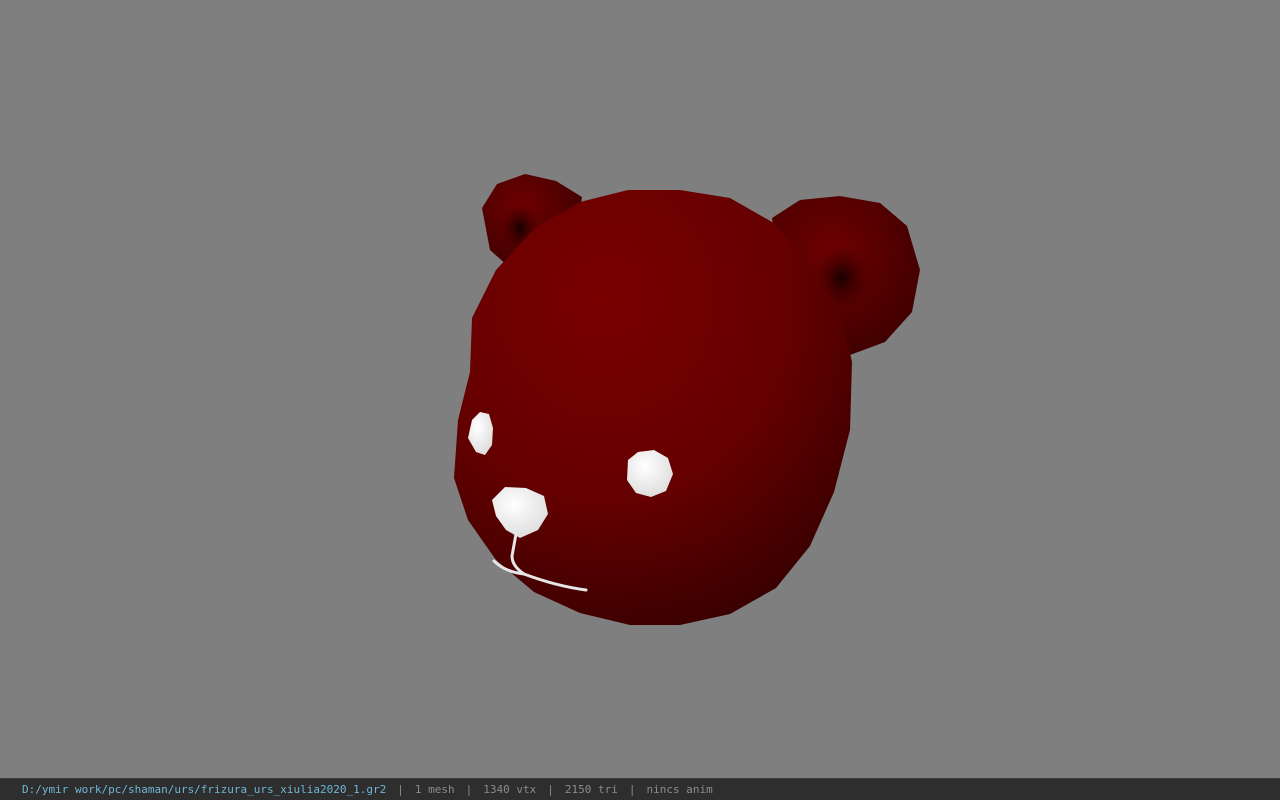 The width and height of the screenshot is (1280, 800). Describe the element at coordinates (591, 789) in the screenshot. I see `triangle-count-label: 2150 tri` at that location.